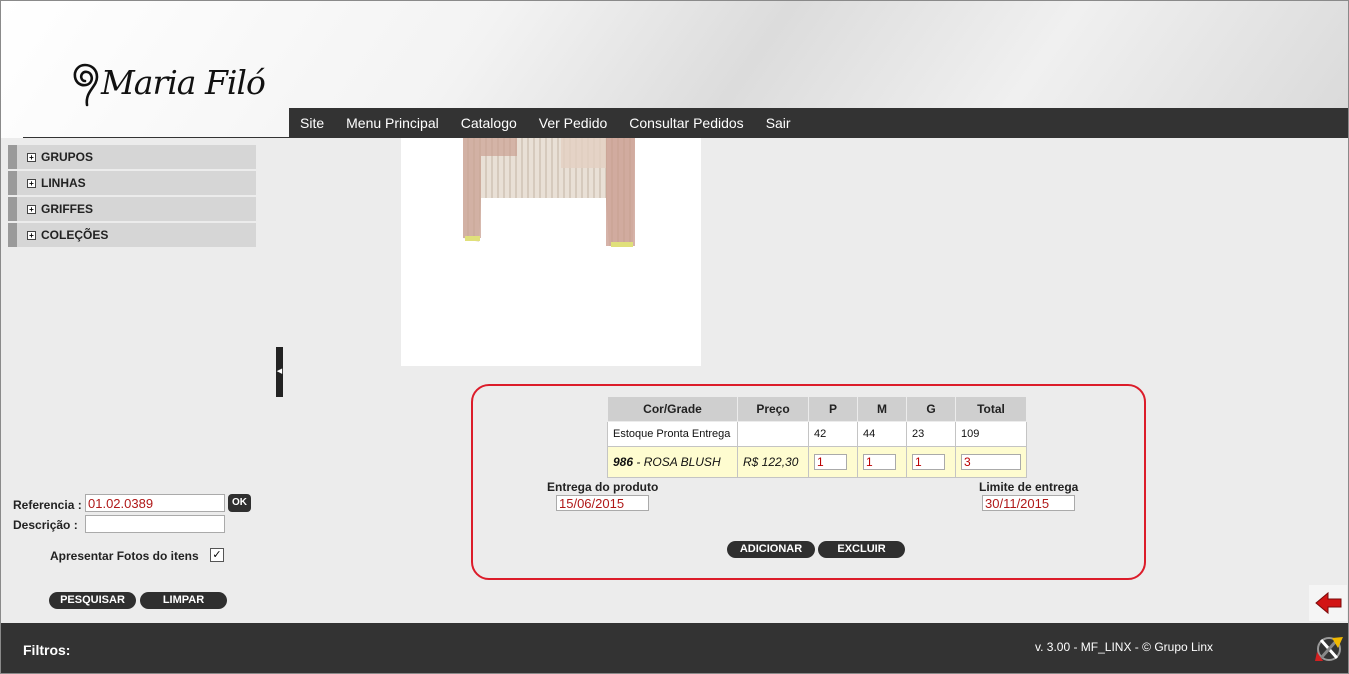 This screenshot has height=674, width=1349. What do you see at coordinates (882, 434) in the screenshot?
I see `stock-m: 44` at bounding box center [882, 434].